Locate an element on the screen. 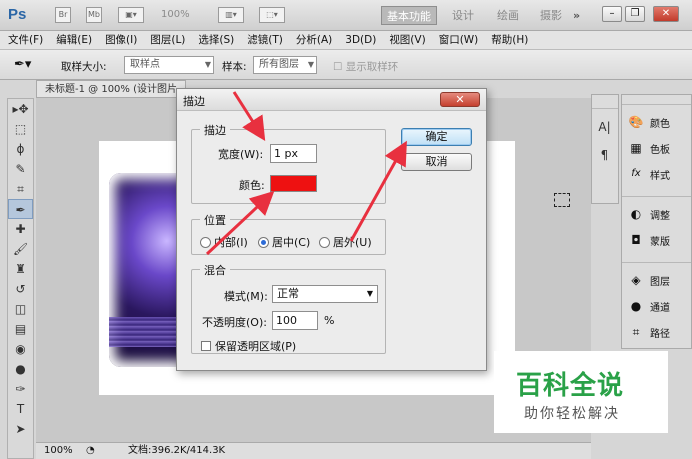 The image size is (692, 459). panel-styles: fx 样式 is located at coordinates (656, 174).